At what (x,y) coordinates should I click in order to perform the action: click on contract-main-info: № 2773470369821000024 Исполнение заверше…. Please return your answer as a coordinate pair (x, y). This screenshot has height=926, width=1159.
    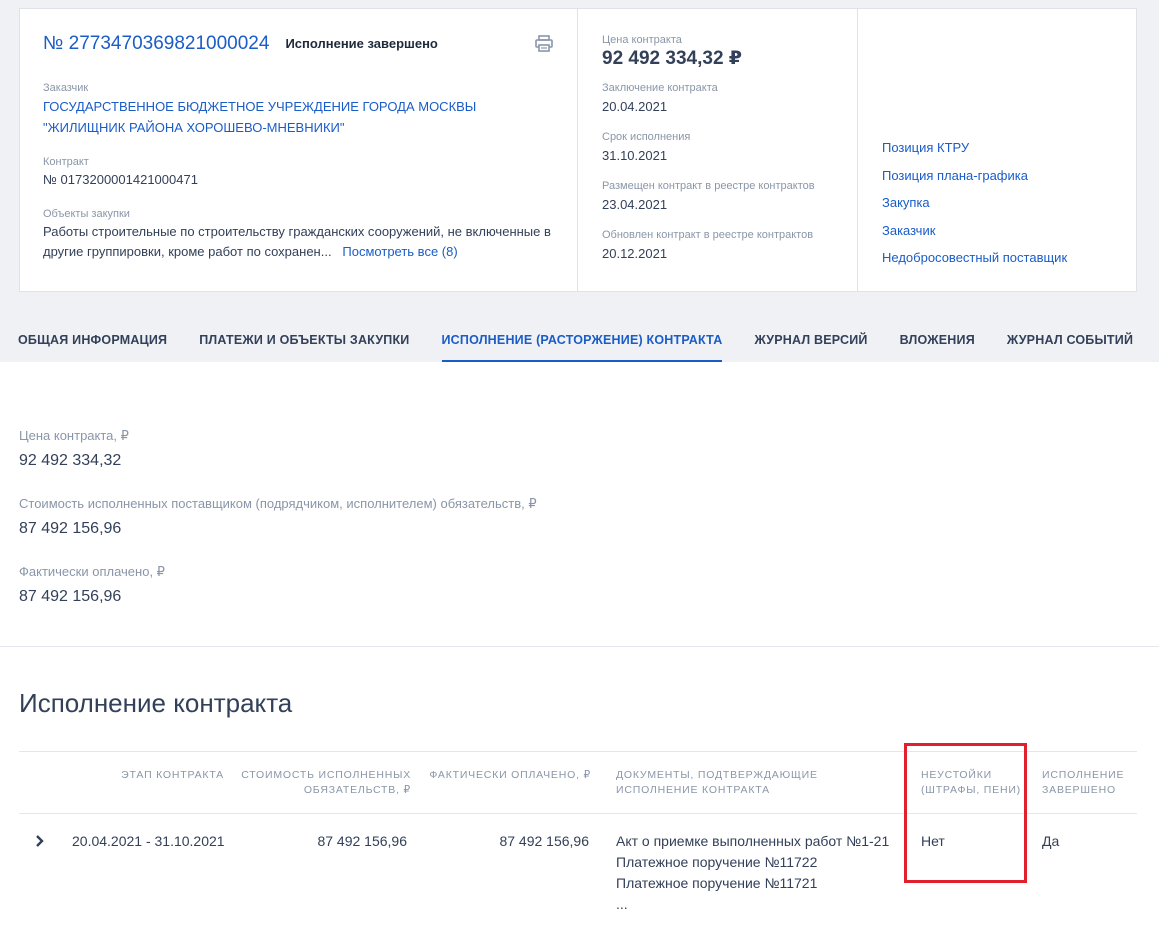
    Looking at the image, I should click on (299, 150).